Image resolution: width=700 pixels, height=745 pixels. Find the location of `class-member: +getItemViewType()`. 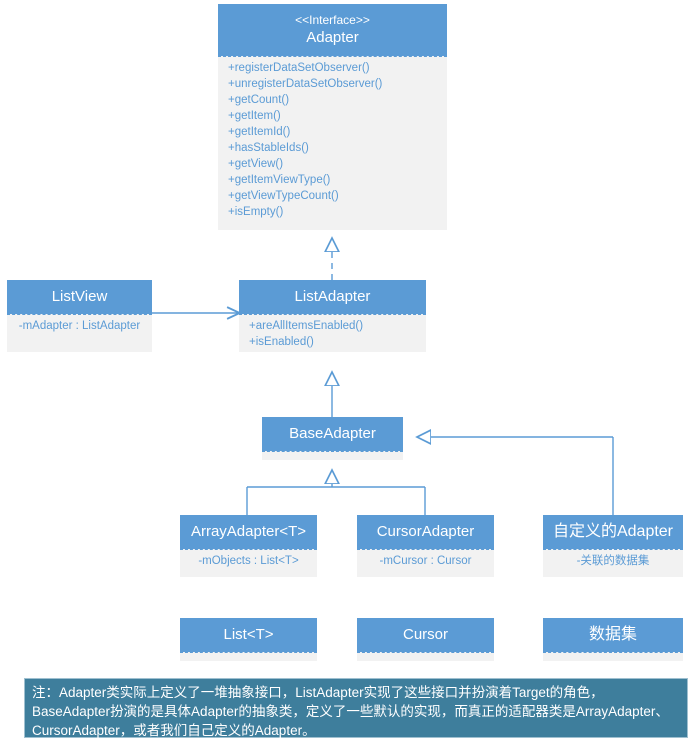

class-member: +getItemViewType() is located at coordinates (279, 180).